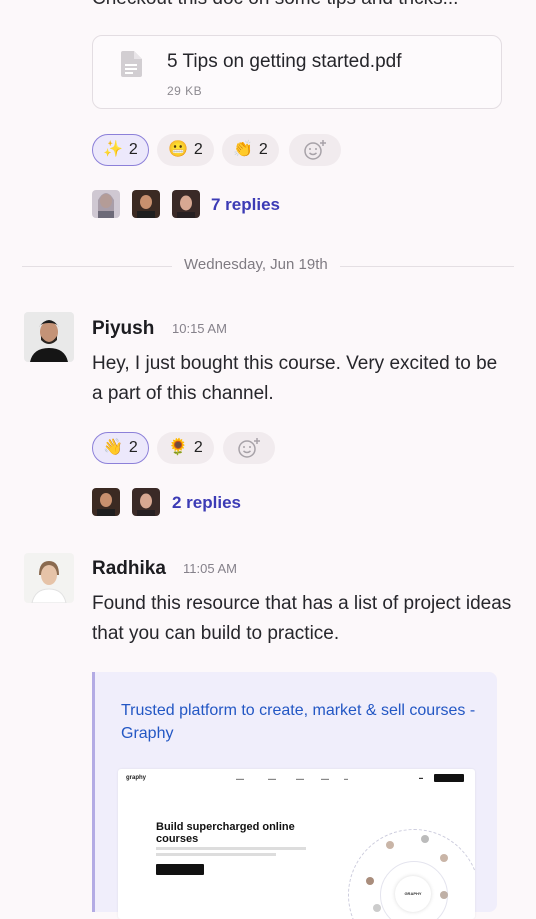  What do you see at coordinates (225, 833) in the screenshot?
I see `preview-headline: Build supercharged online courses` at bounding box center [225, 833].